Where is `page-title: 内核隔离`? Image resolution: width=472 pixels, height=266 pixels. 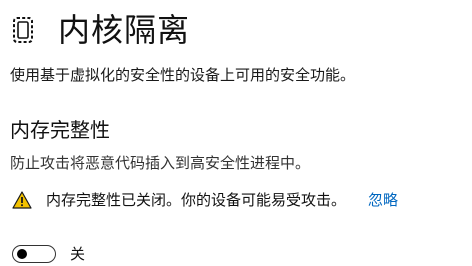 page-title: 内核隔离 is located at coordinates (124, 30).